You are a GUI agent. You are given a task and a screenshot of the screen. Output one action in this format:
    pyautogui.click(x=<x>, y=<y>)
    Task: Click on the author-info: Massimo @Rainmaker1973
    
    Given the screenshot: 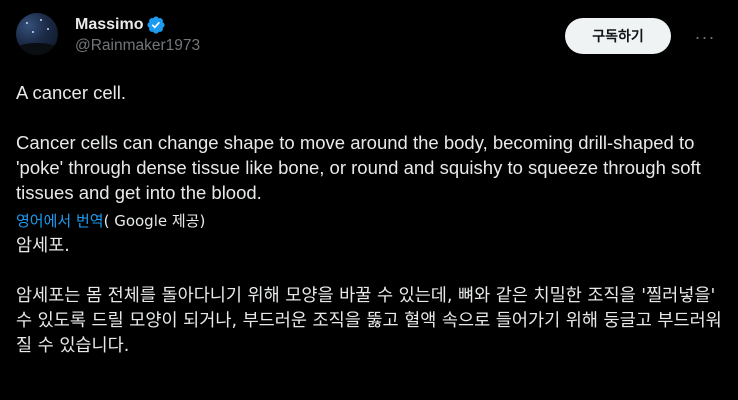 What is the action you would take?
    pyautogui.click(x=137, y=34)
    